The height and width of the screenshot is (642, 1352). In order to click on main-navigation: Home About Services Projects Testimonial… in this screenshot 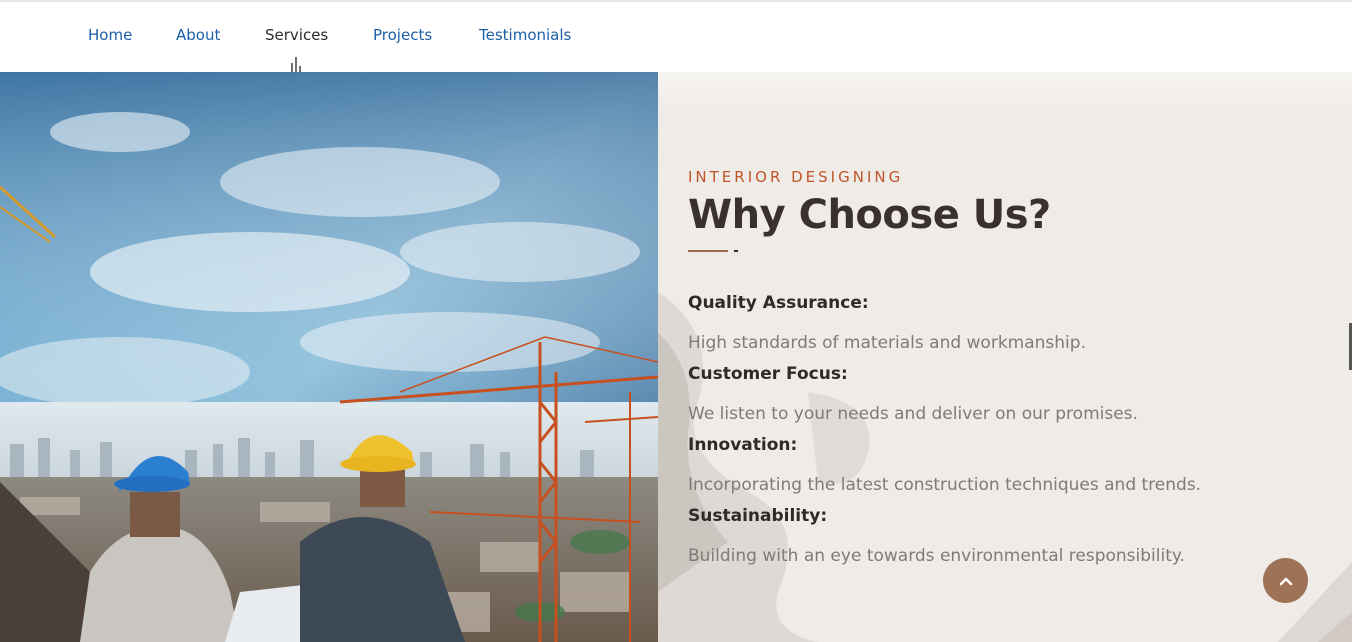, I will do `click(676, 37)`.